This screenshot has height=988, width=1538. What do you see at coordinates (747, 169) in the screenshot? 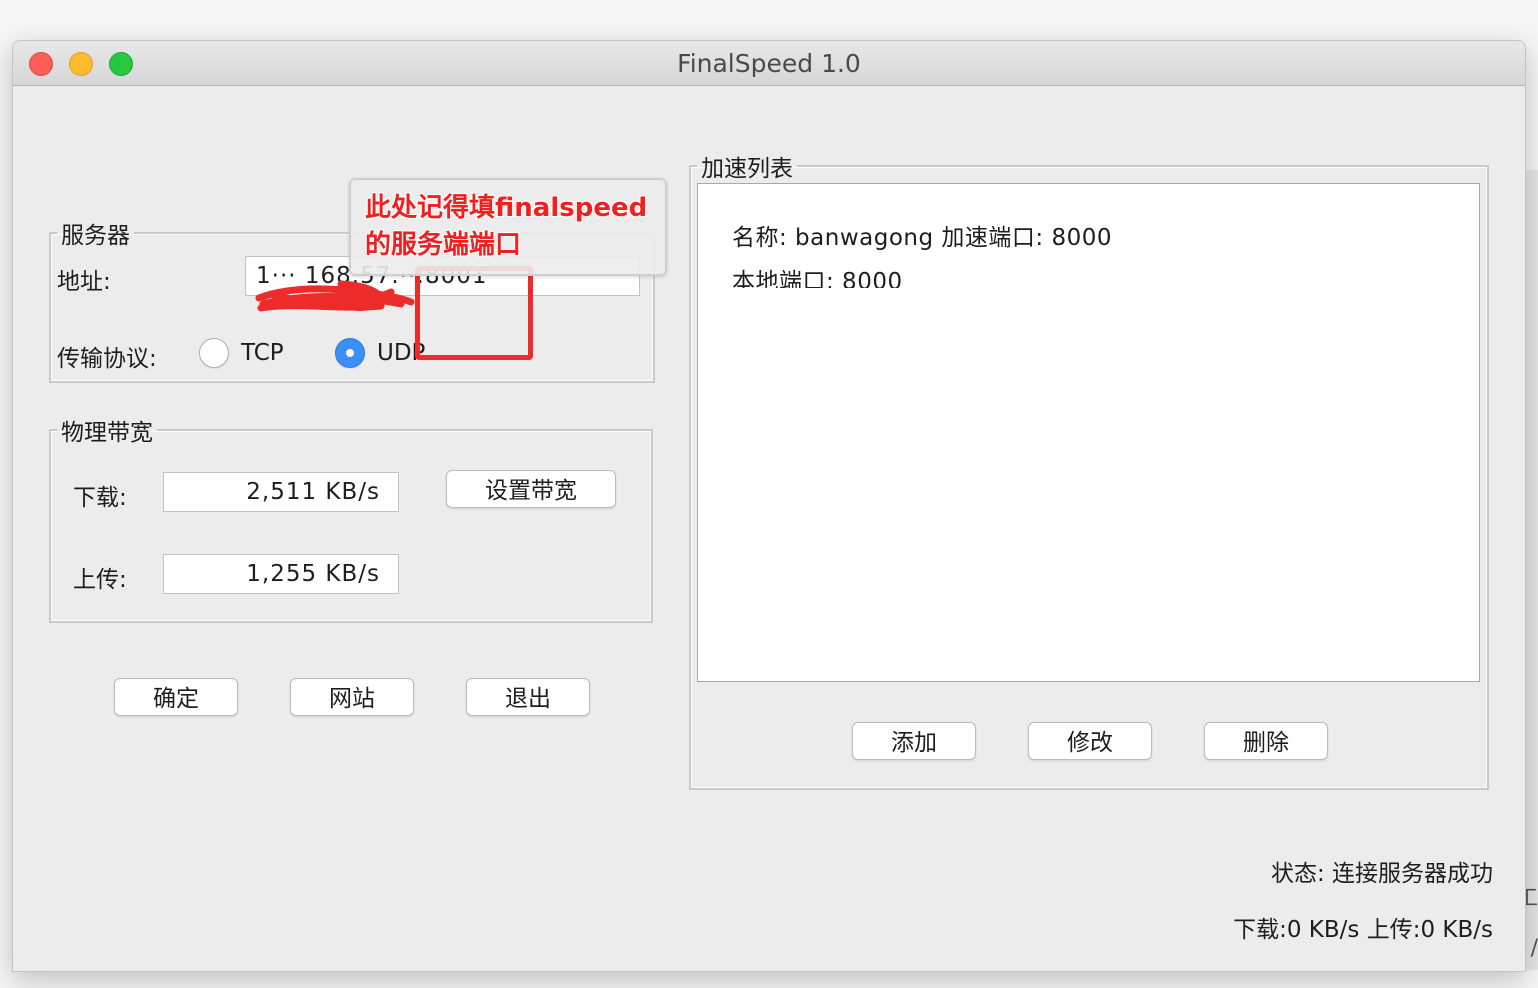
I see `accel-list-legend: 加速列表` at bounding box center [747, 169].